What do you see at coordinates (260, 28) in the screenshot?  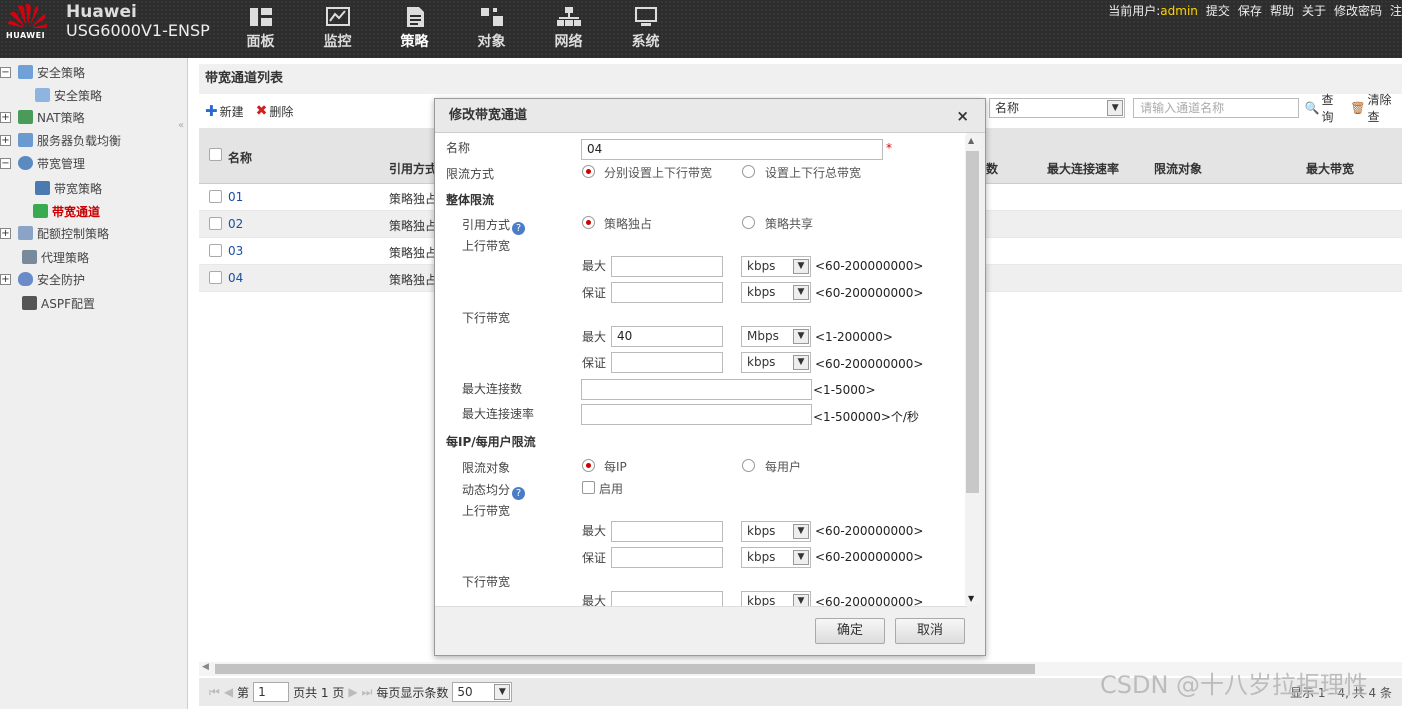 I see `nav-dashboard: 面板` at bounding box center [260, 28].